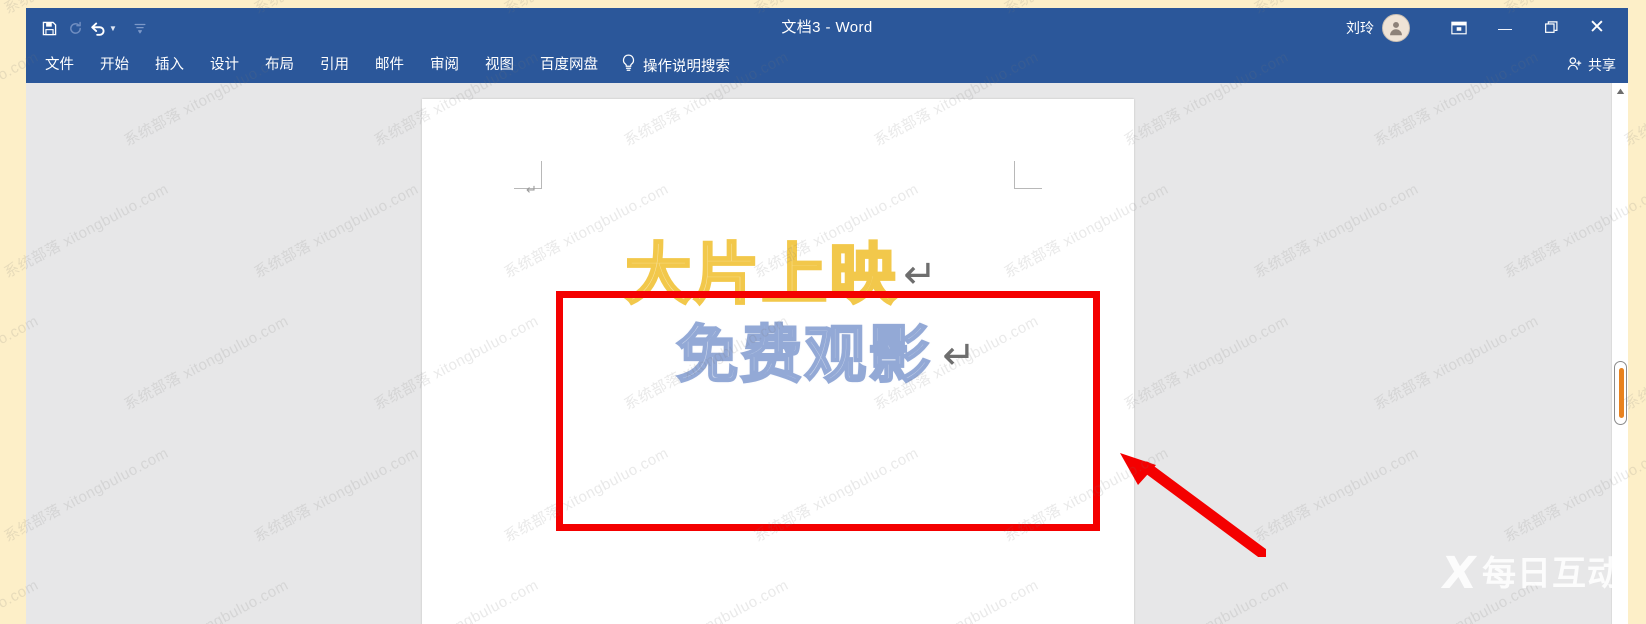 The width and height of the screenshot is (1646, 624). Describe the element at coordinates (1505, 27) in the screenshot. I see `minimize-button: —` at that location.